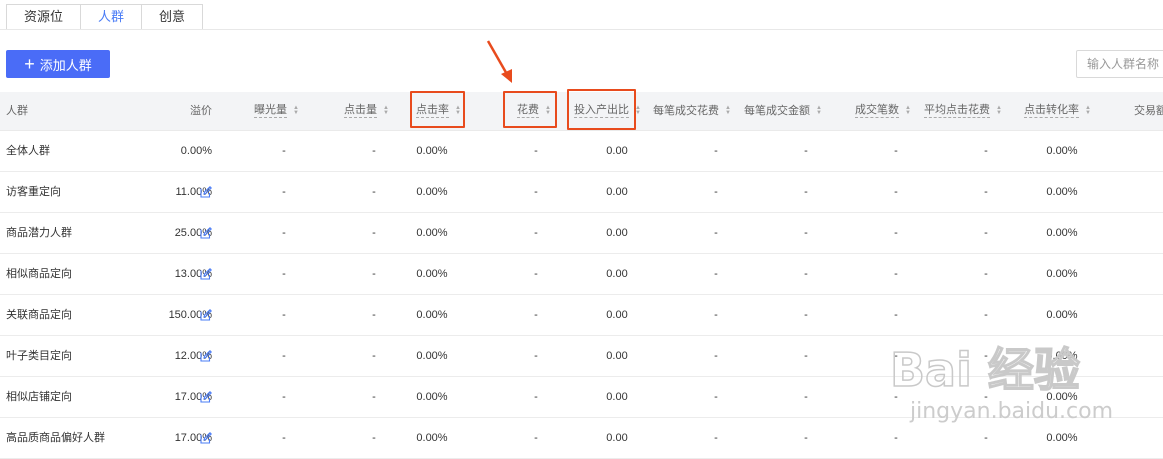 The height and width of the screenshot is (459, 1163). What do you see at coordinates (172, 17) in the screenshot?
I see `tab-creative: 创意` at bounding box center [172, 17].